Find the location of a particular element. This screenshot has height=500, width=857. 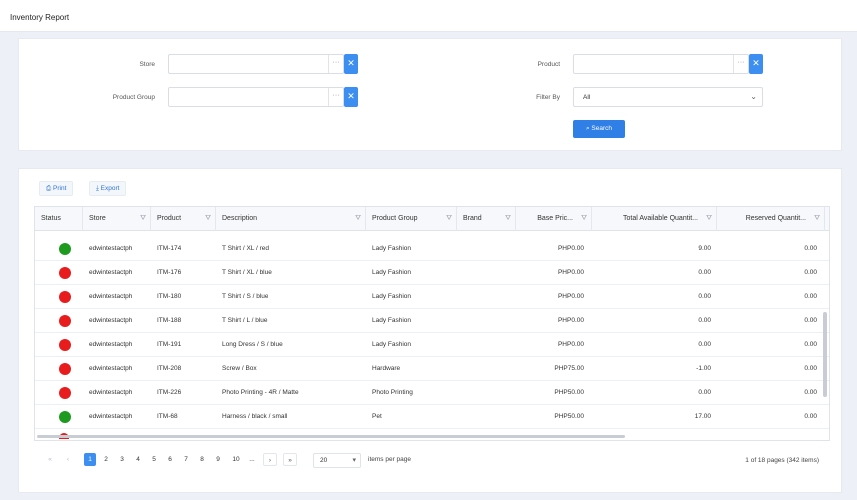

cell-product: ITM-208 is located at coordinates (169, 368).